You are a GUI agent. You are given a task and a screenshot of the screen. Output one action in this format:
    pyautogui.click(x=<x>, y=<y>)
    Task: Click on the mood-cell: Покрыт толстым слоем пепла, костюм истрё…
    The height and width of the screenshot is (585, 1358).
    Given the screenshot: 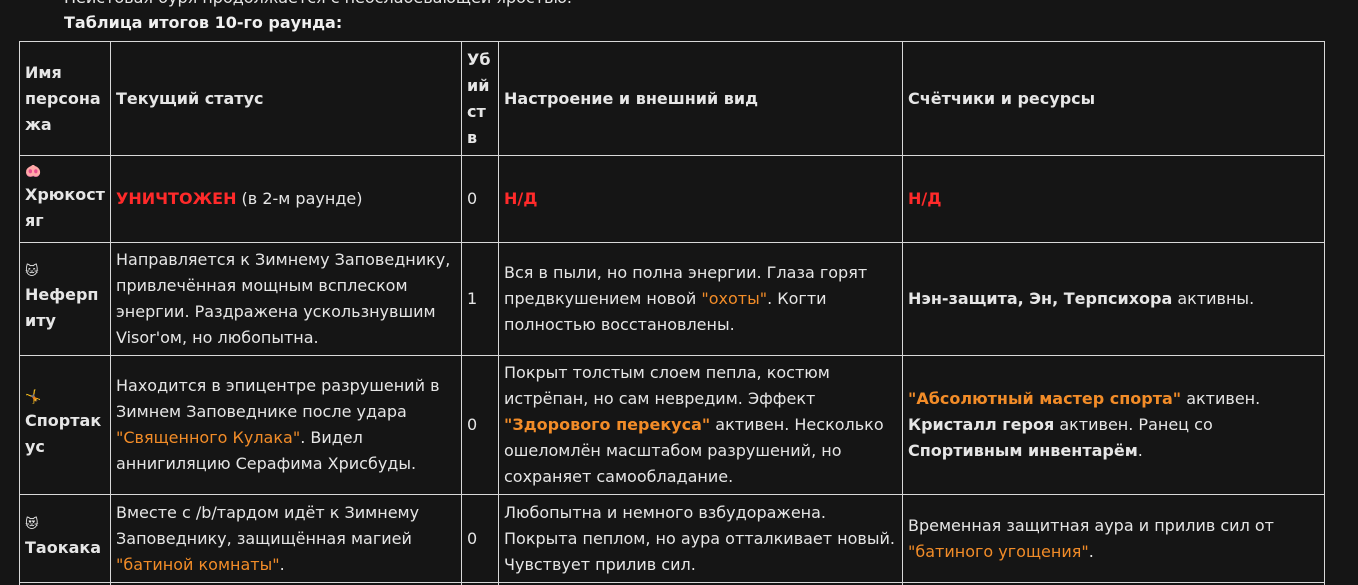 What is the action you would take?
    pyautogui.click(x=700, y=425)
    